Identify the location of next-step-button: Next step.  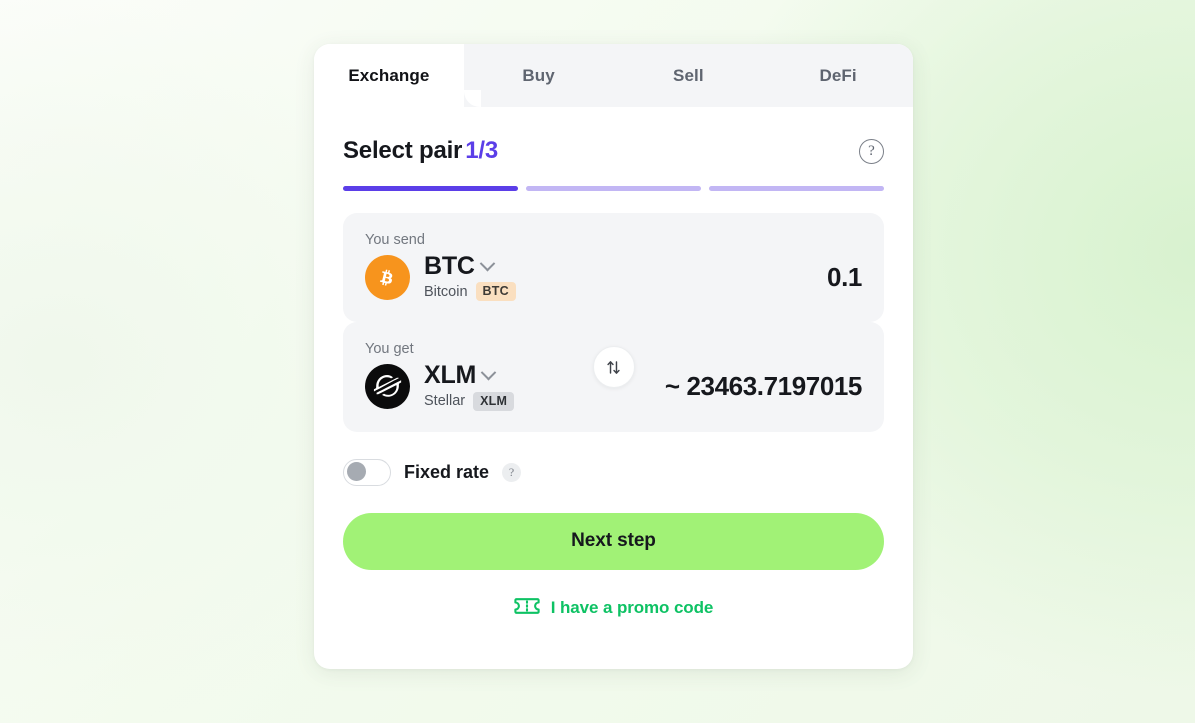
(613, 541).